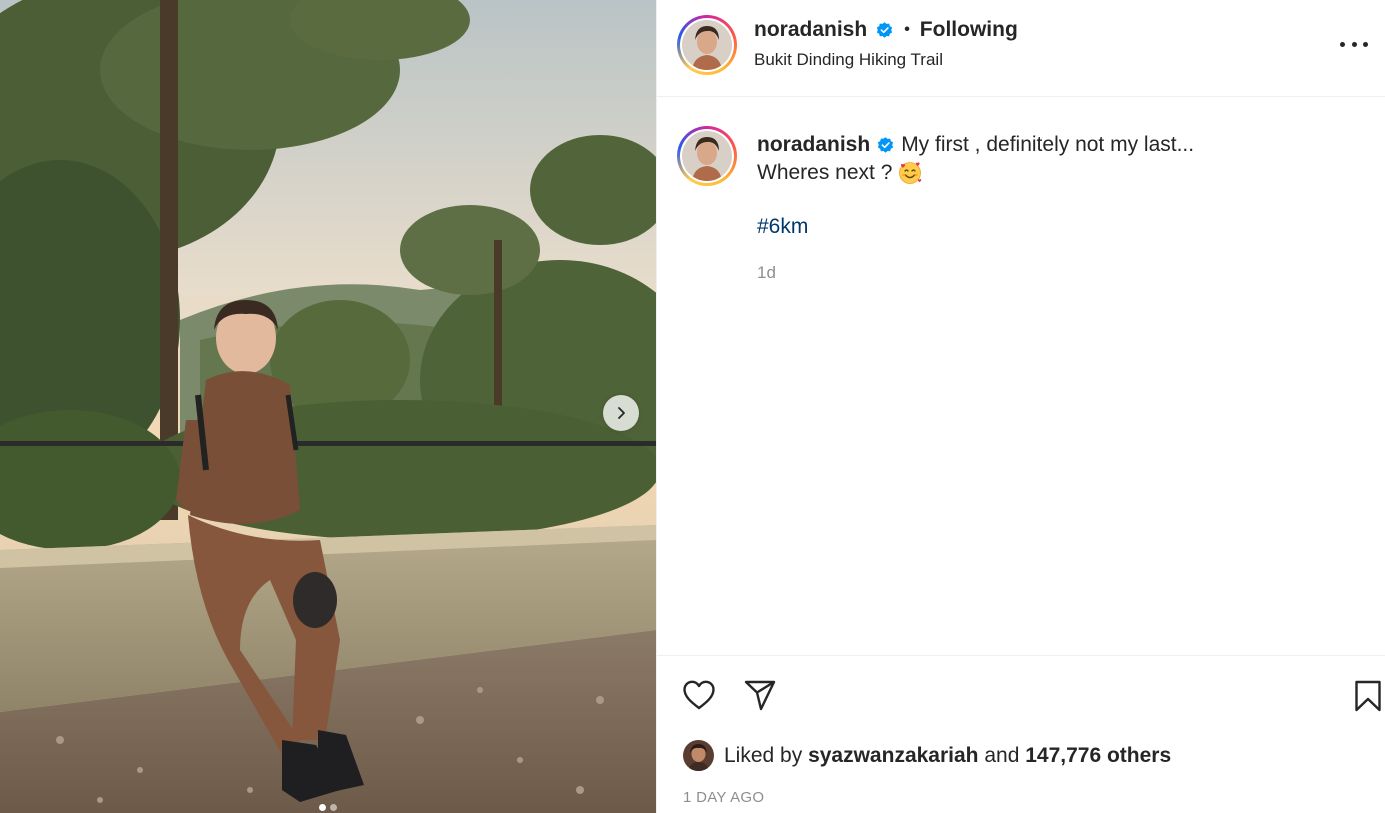 The image size is (1385, 813). What do you see at coordinates (760, 695) in the screenshot?
I see `paper-plane-icon` at bounding box center [760, 695].